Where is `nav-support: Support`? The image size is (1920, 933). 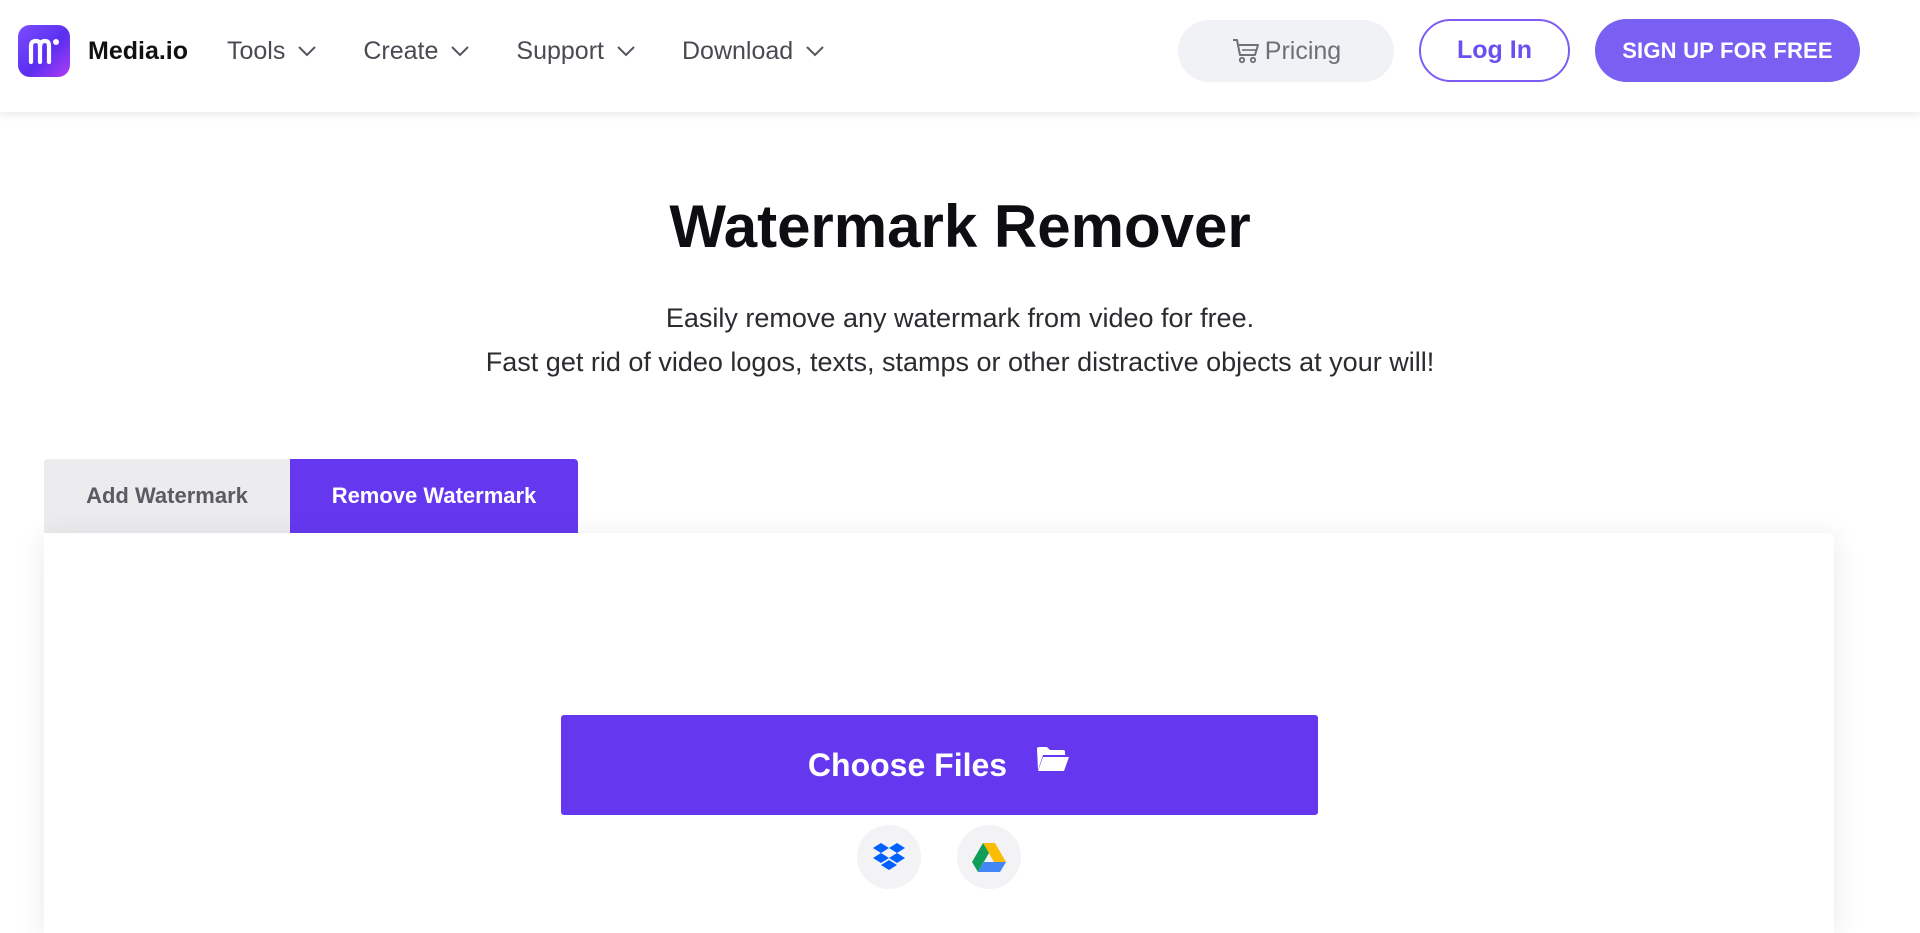 nav-support: Support is located at coordinates (576, 51).